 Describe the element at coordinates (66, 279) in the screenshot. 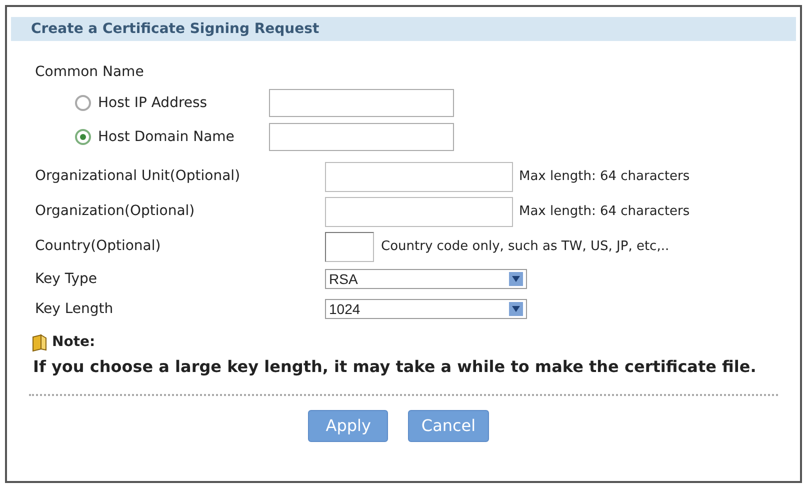

I see `field-label: Key Type` at that location.